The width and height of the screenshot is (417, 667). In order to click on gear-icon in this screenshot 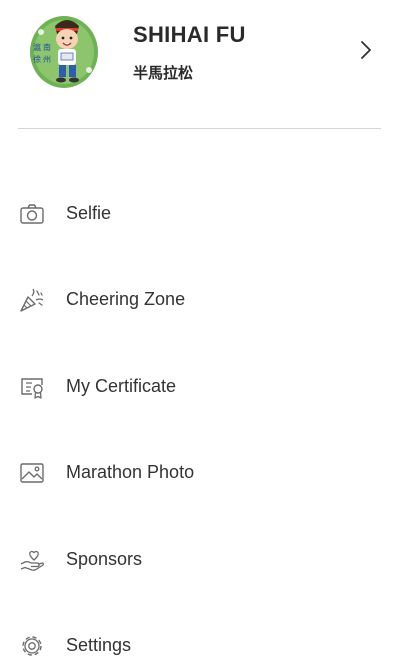, I will do `click(32, 646)`.